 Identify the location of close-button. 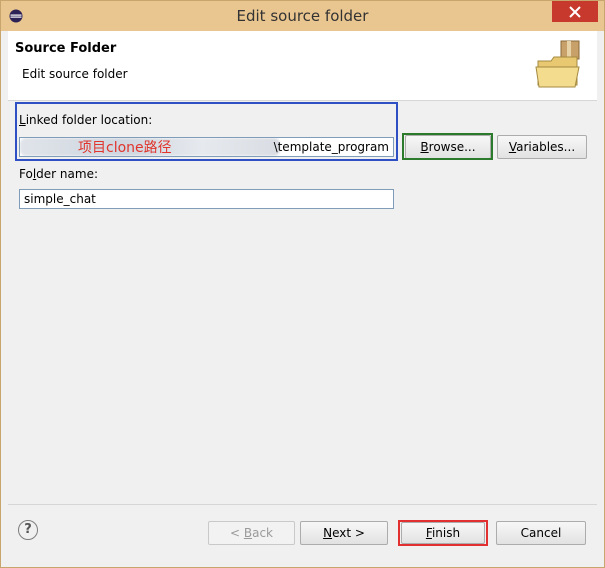
(575, 11).